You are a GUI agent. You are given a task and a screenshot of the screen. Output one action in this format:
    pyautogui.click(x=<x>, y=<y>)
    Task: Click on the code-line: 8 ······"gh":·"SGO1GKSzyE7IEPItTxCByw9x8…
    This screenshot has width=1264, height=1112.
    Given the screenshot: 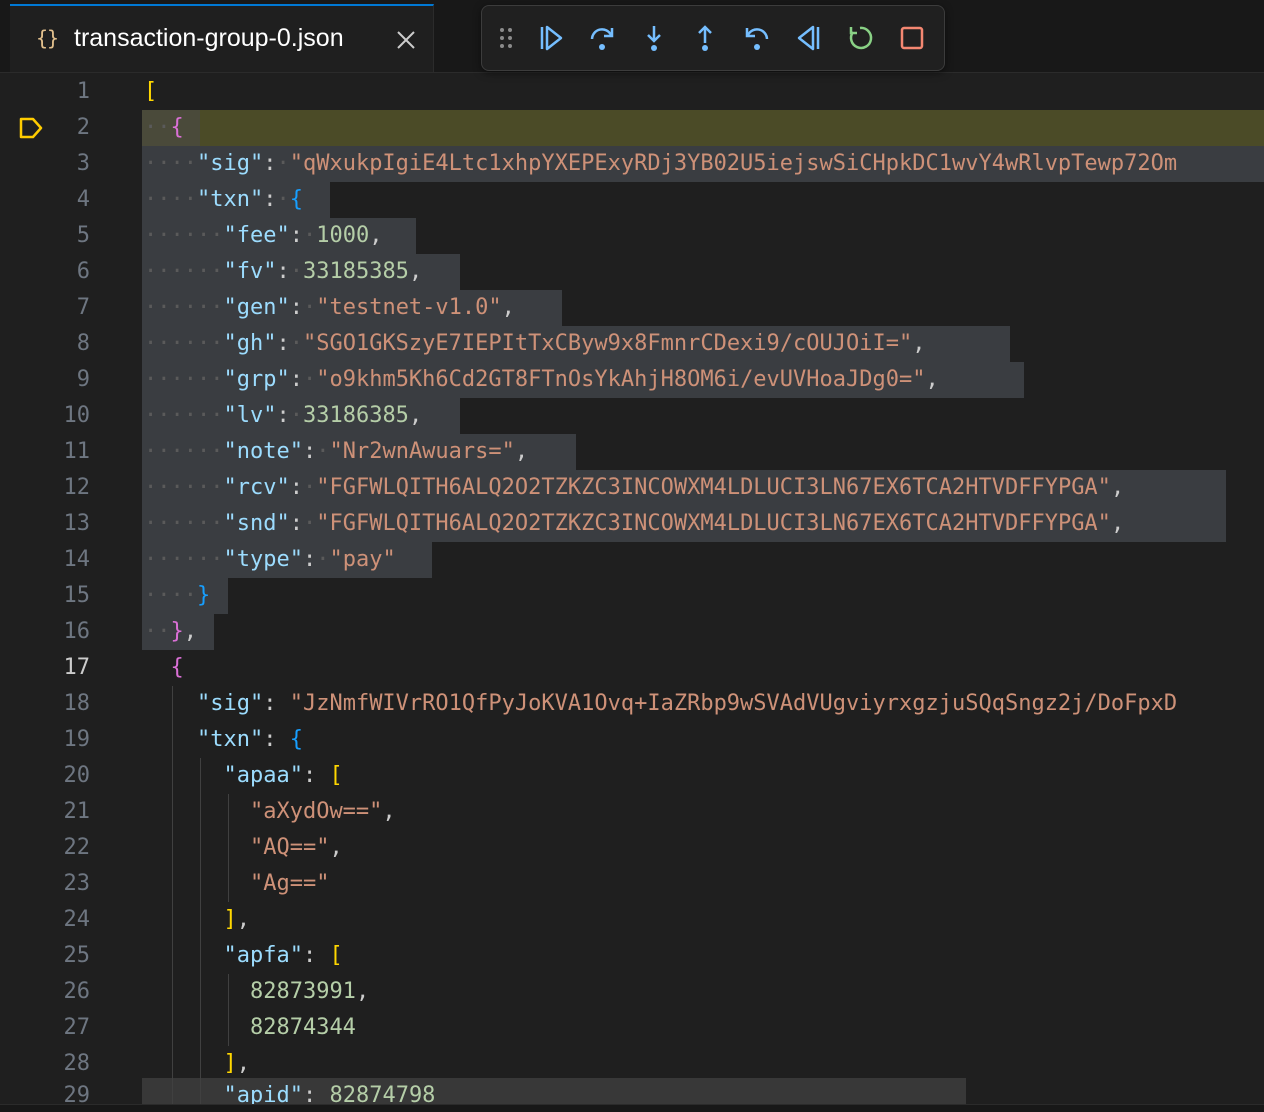 What is the action you would take?
    pyautogui.click(x=632, y=344)
    